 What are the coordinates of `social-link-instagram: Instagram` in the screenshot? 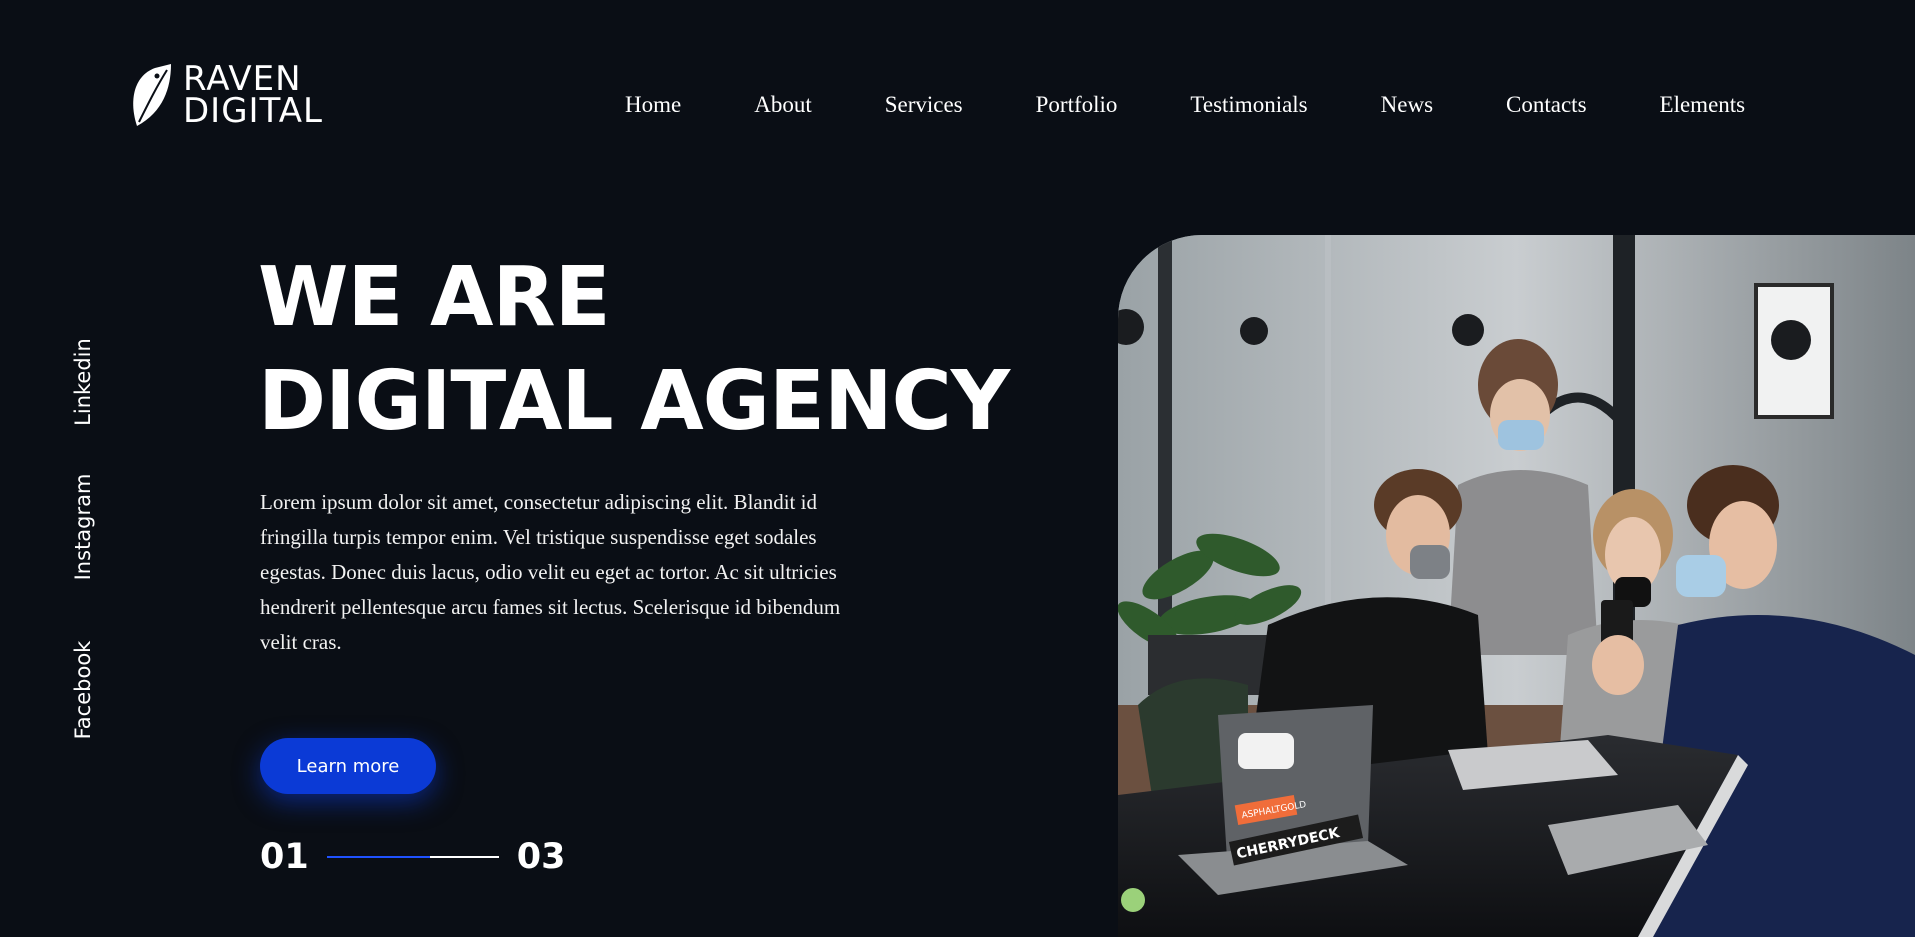 It's located at (83, 527).